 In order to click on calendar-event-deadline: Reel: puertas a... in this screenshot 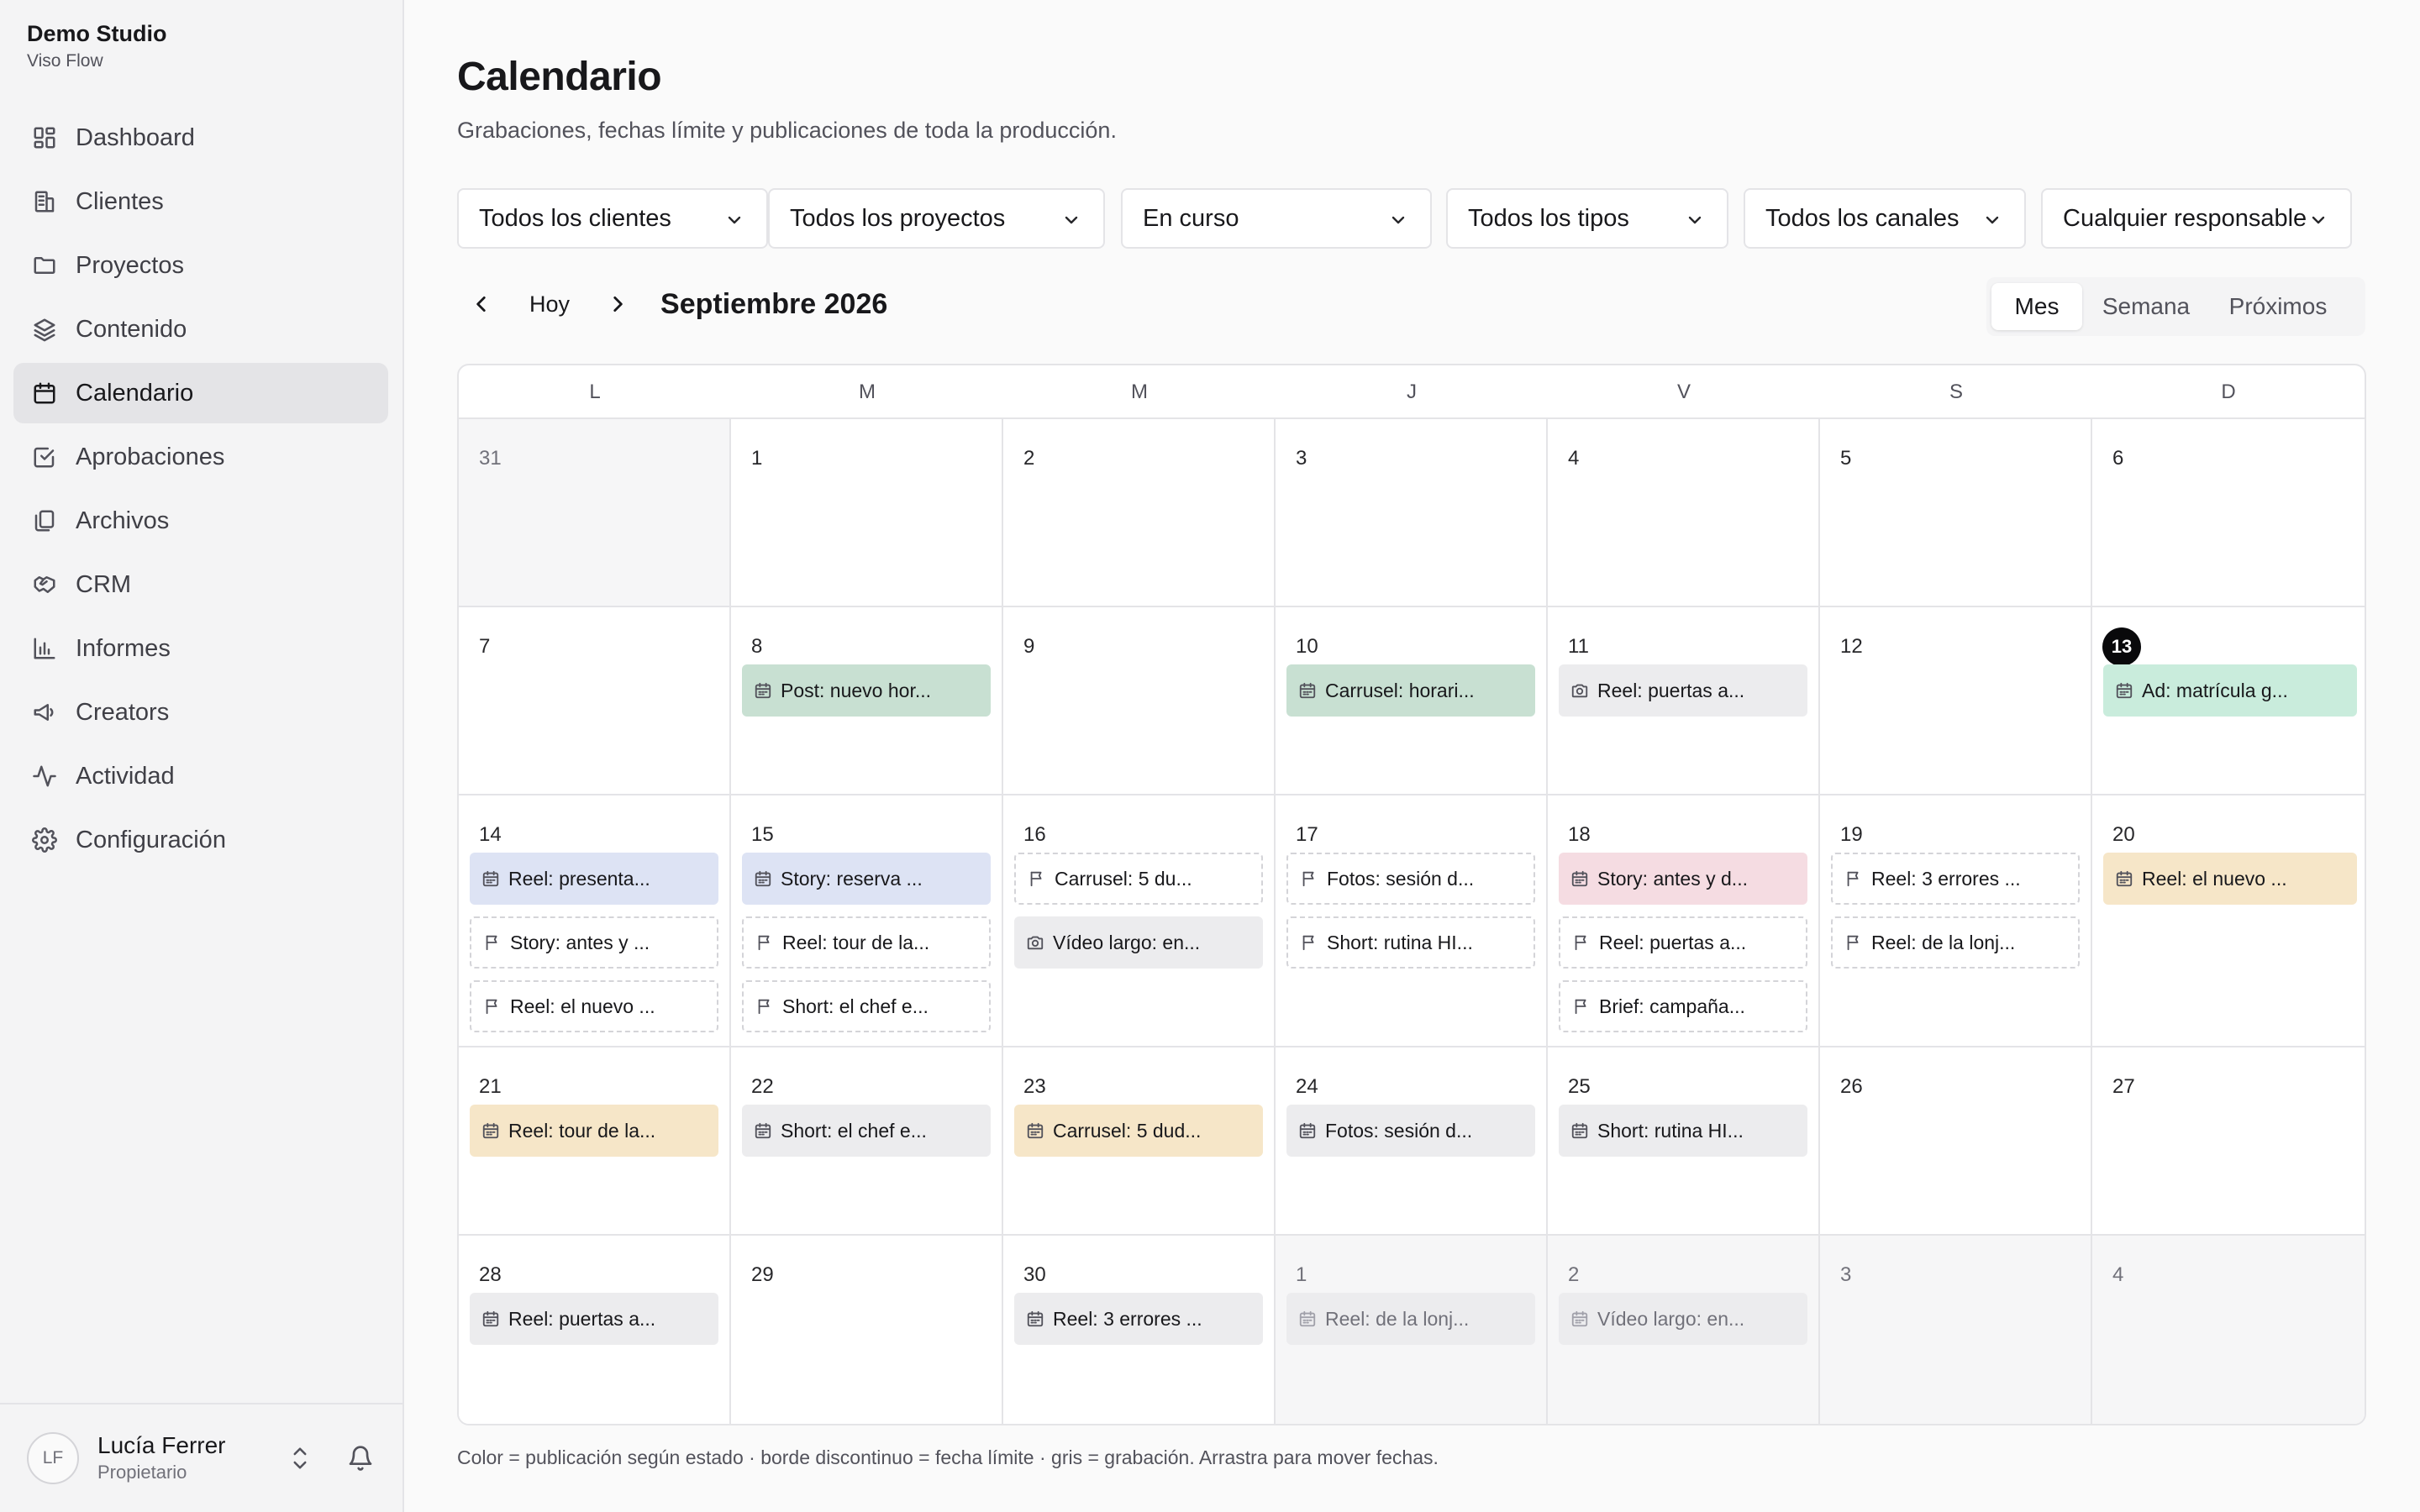, I will do `click(1683, 942)`.